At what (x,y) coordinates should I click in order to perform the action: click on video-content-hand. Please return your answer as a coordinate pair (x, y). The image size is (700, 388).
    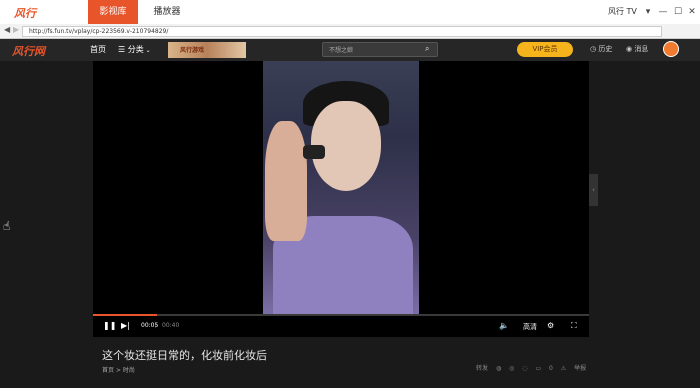
    Looking at the image, I should click on (286, 181).